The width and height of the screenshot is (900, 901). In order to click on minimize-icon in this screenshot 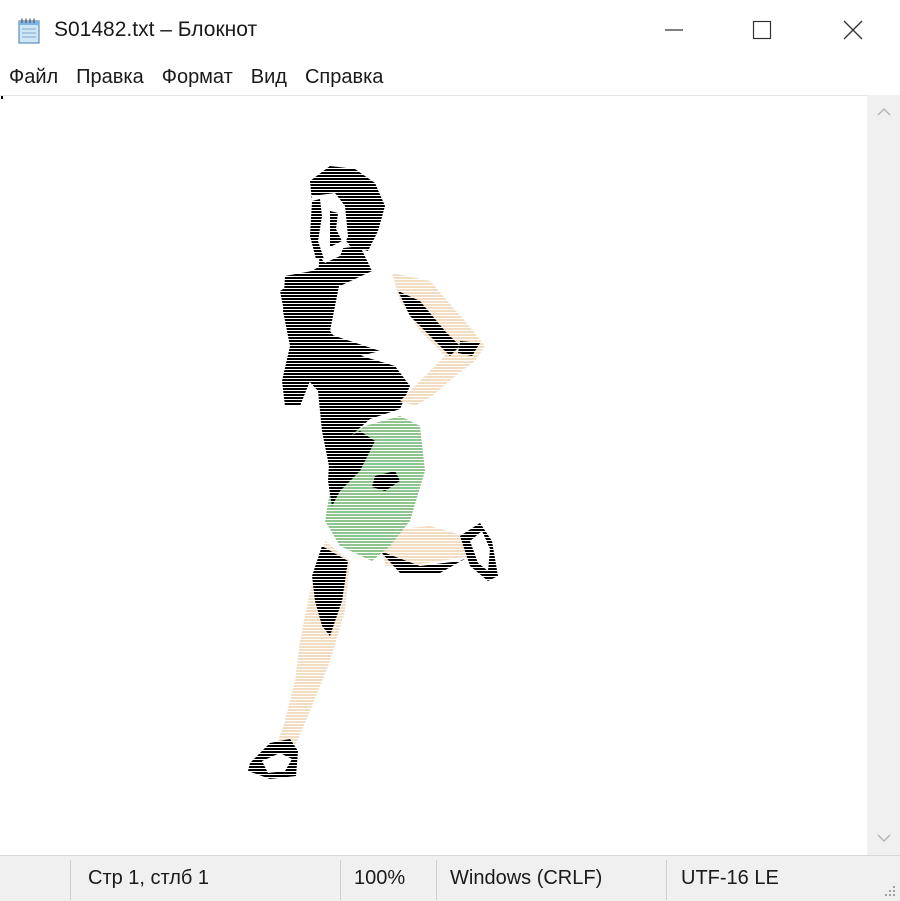, I will do `click(674, 30)`.